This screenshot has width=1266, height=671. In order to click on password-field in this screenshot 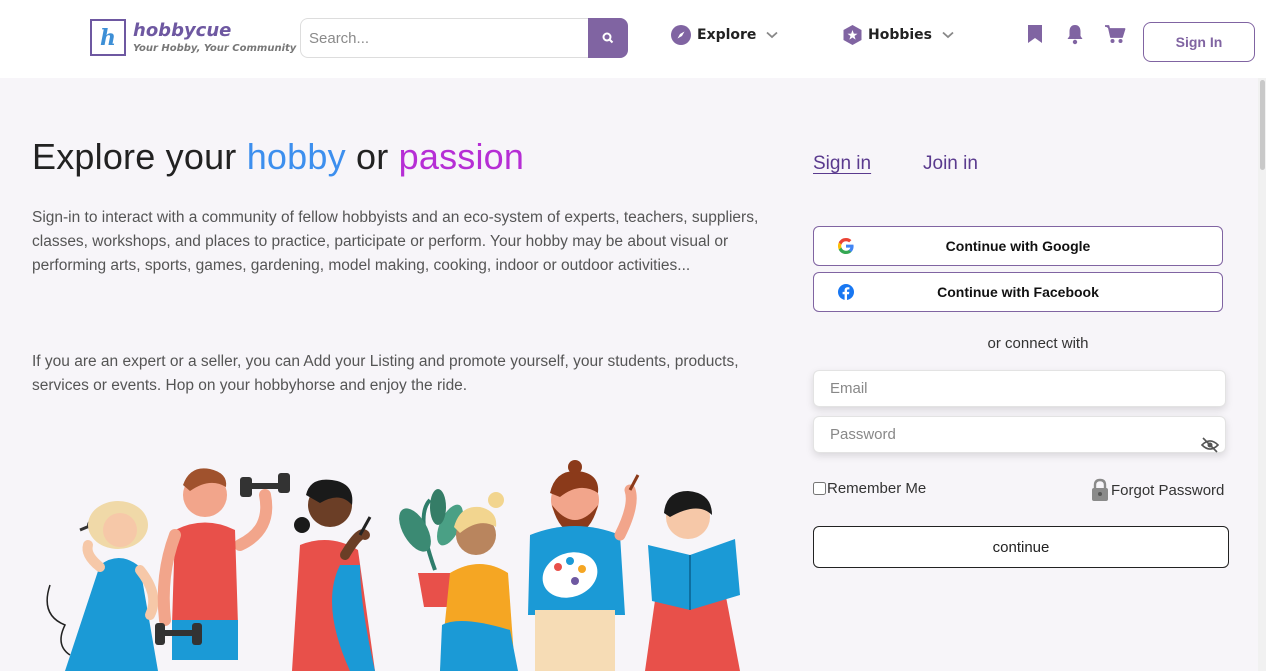, I will do `click(1019, 434)`.